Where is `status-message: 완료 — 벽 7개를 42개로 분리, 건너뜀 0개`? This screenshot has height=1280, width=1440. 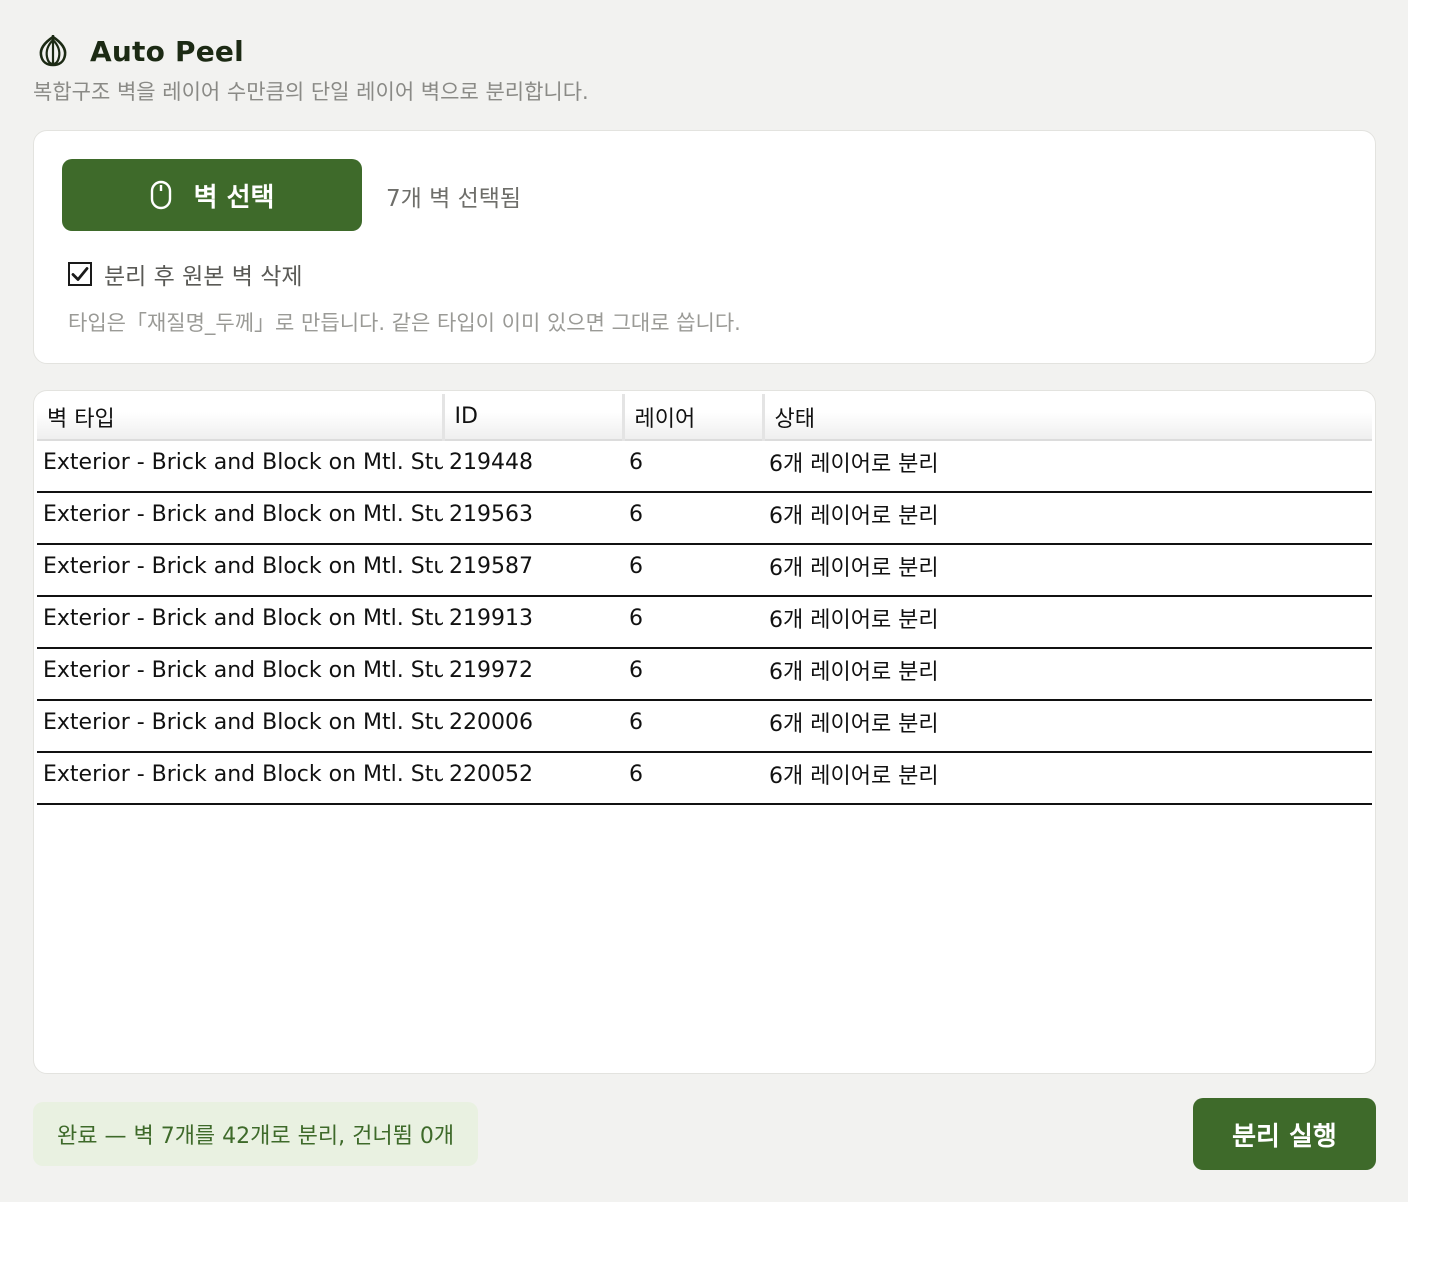 status-message: 완료 — 벽 7개를 42개로 분리, 건너뜀 0개 is located at coordinates (256, 1134).